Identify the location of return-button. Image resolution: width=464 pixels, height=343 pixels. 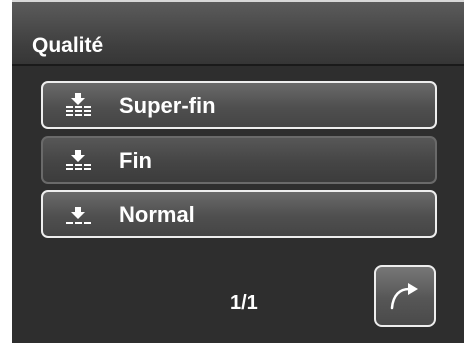
(405, 296).